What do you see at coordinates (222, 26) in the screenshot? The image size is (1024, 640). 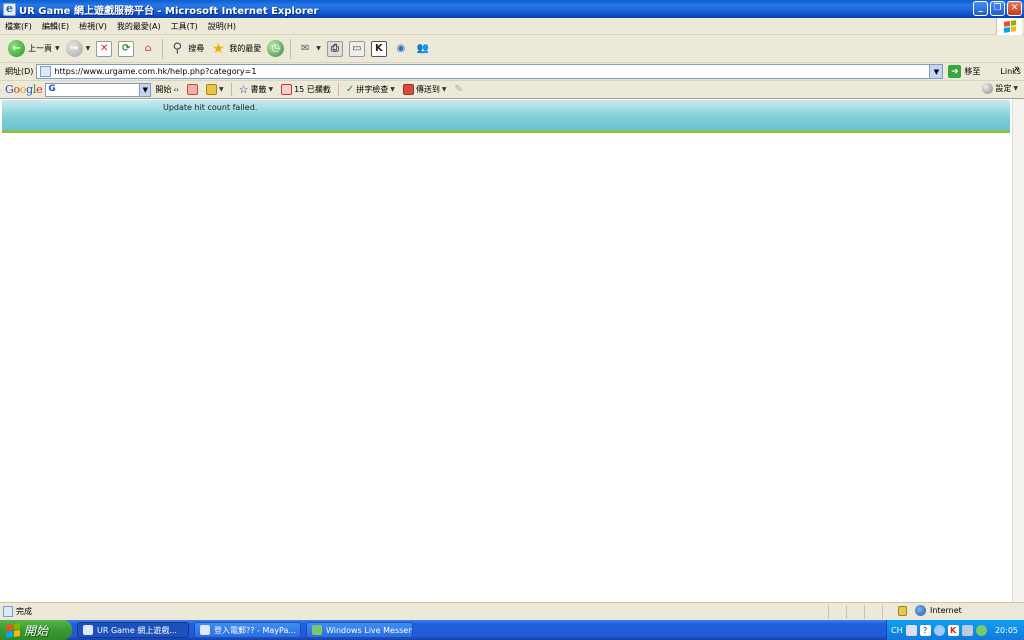 I see `menu-help: 說明(H)` at bounding box center [222, 26].